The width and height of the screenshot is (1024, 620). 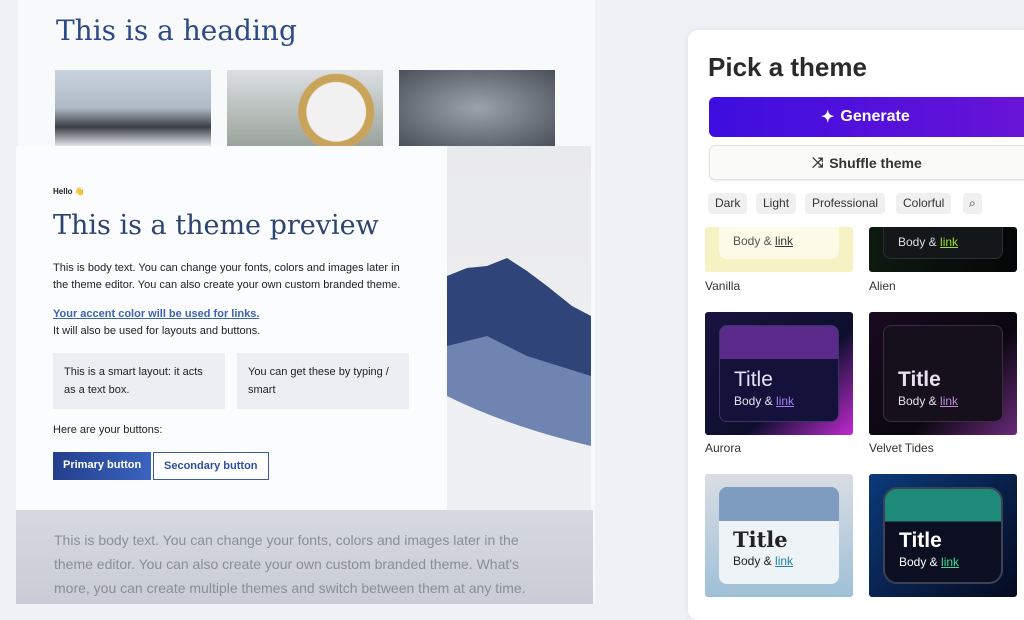 What do you see at coordinates (102, 466) in the screenshot?
I see `primary-button: Primary button` at bounding box center [102, 466].